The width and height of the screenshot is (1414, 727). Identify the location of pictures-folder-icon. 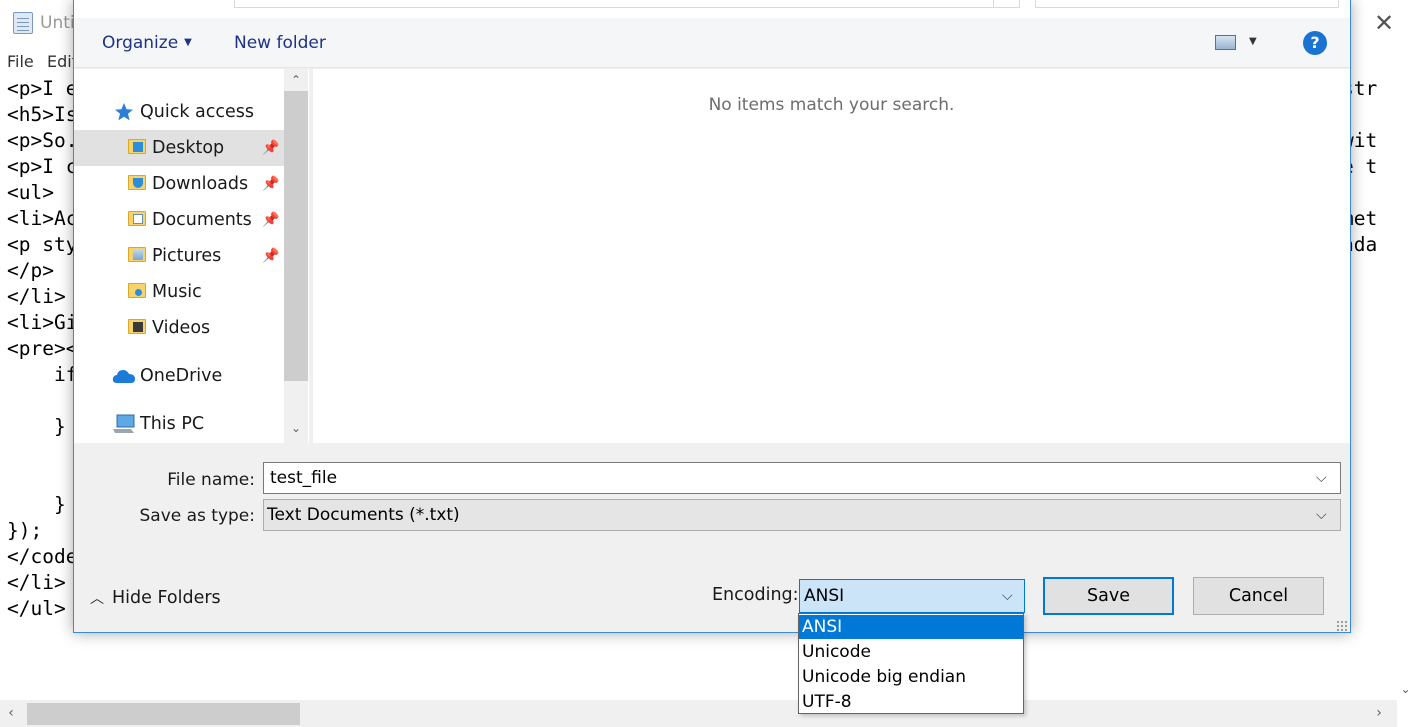
(137, 254).